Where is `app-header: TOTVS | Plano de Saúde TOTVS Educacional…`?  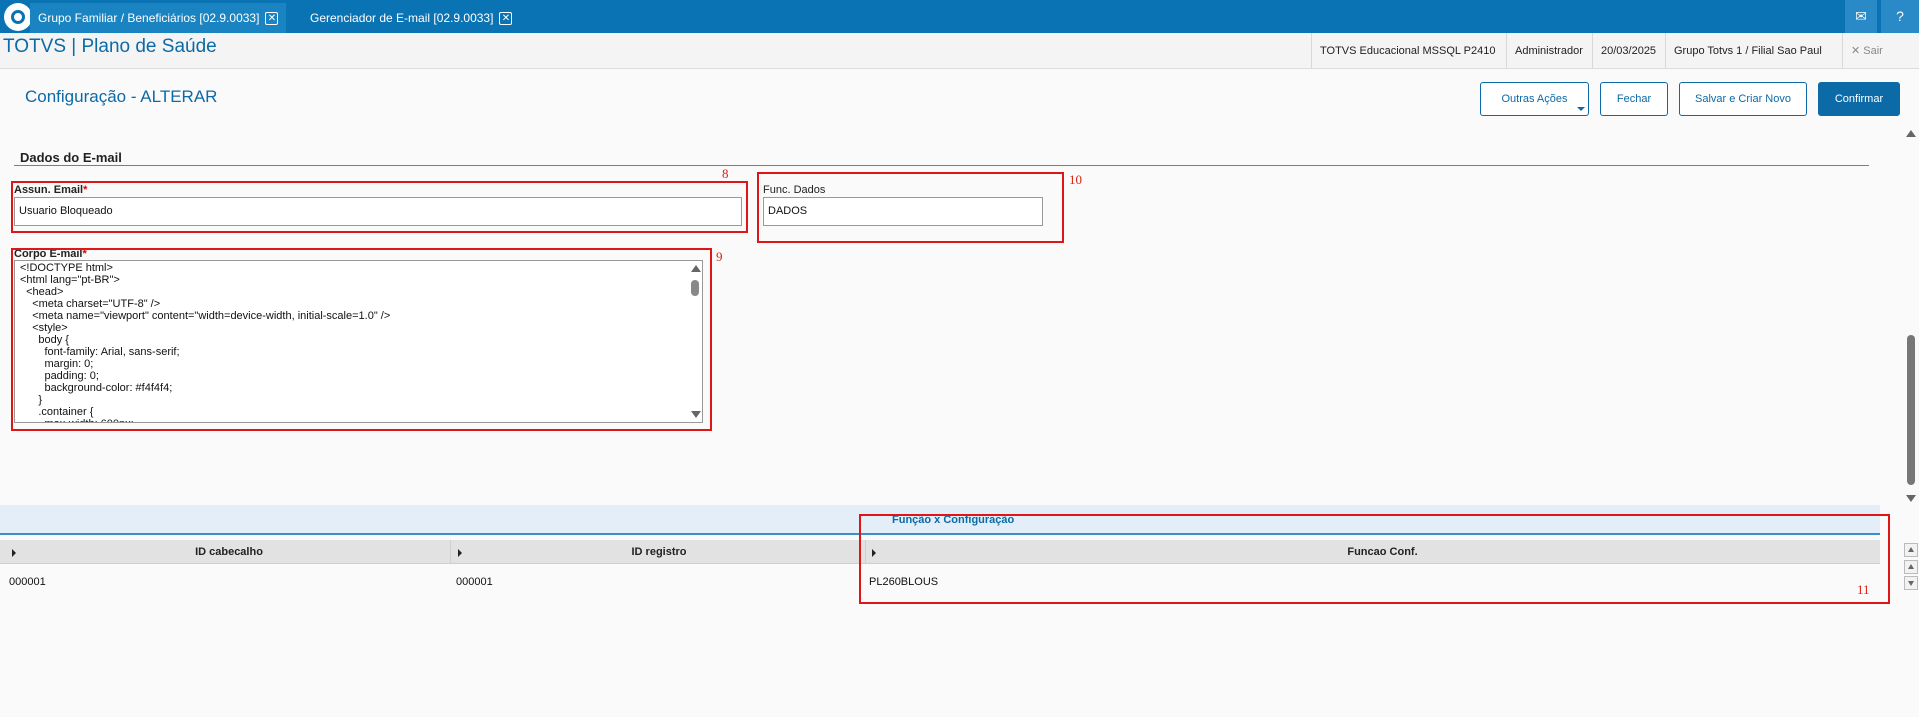 app-header: TOTVS | Plano de Saúde TOTVS Educacional… is located at coordinates (959, 51).